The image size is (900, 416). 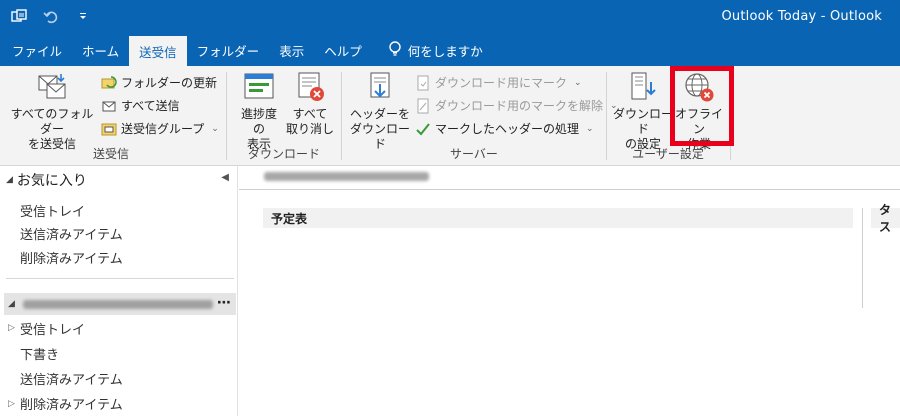 I want to click on unmark-download-button: ダウンロード用のマークを解除 ⌄, so click(x=516, y=105).